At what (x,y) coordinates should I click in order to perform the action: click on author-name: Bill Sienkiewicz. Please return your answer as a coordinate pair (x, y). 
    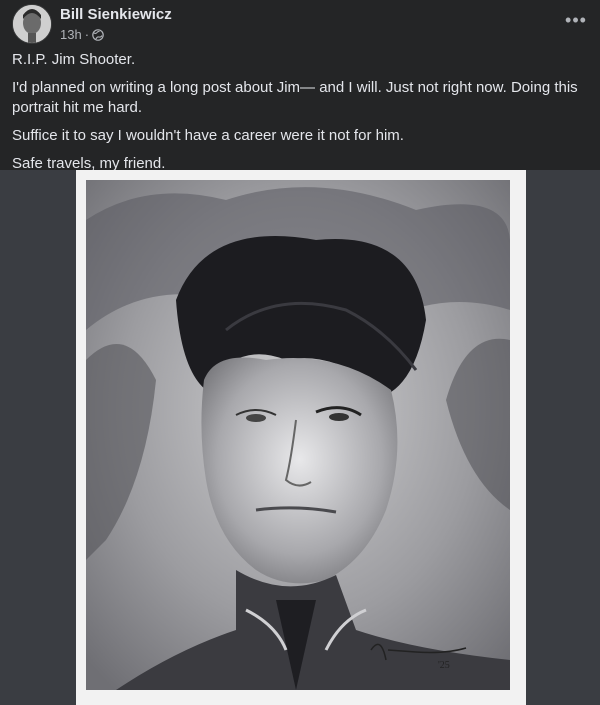
    Looking at the image, I should click on (116, 14).